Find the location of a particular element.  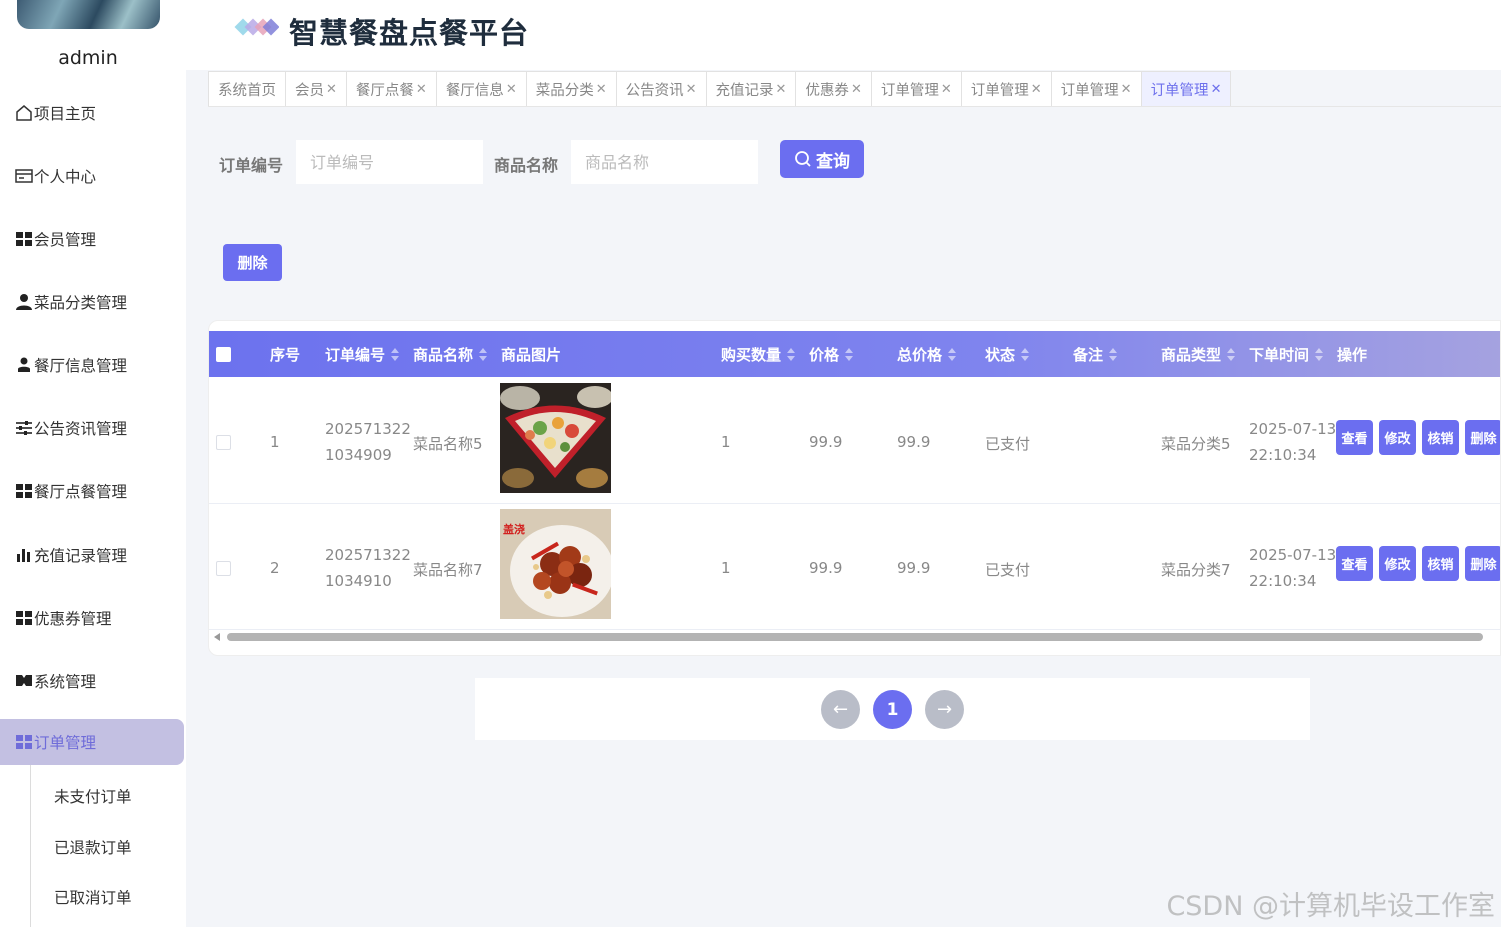

prev-page-button: ← is located at coordinates (840, 709).